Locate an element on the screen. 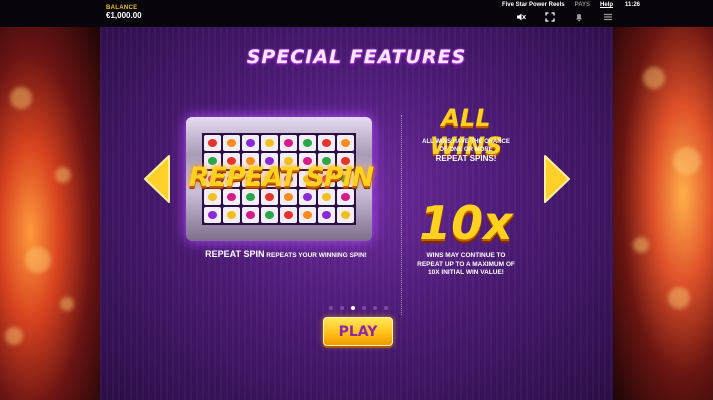 This screenshot has width=713, height=400. left-background-lights is located at coordinates (50, 213).